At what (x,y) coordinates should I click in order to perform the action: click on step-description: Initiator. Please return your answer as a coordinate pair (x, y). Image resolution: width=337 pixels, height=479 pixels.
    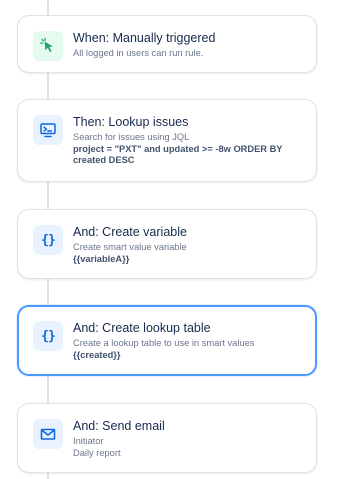
    Looking at the image, I should click on (88, 441).